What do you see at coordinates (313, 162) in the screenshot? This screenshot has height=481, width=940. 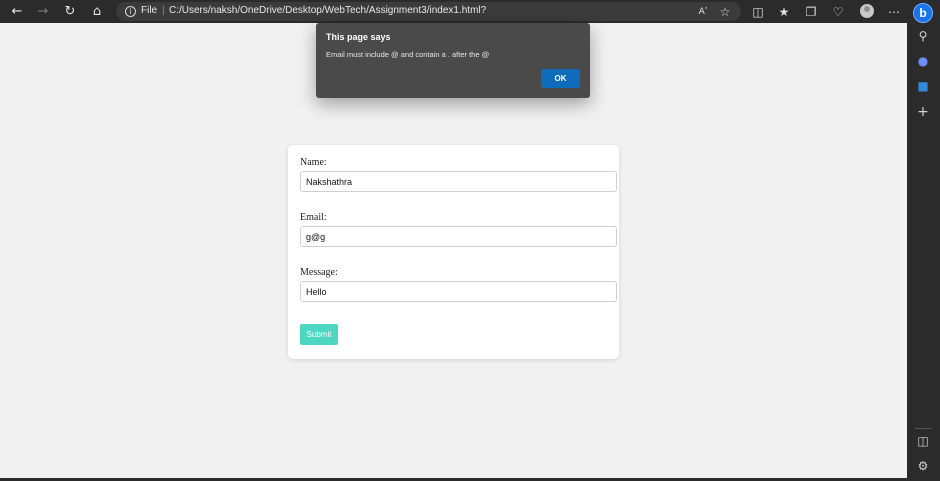 I see `name-label: Name:` at bounding box center [313, 162].